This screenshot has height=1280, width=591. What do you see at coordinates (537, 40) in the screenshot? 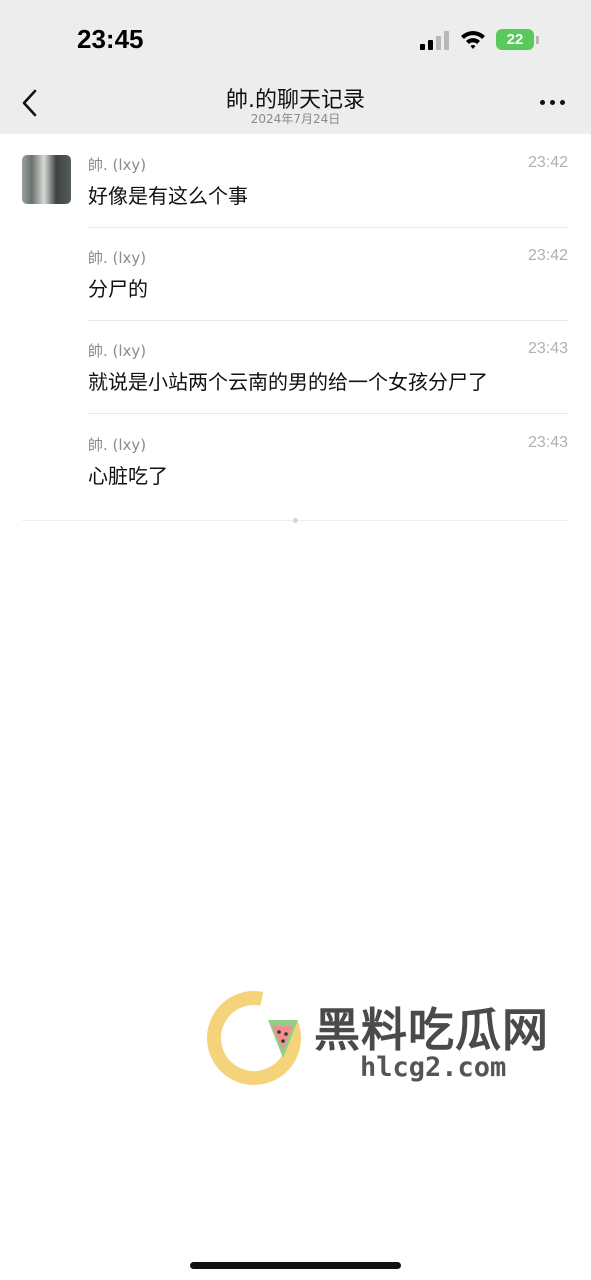
I see `battery-cap` at bounding box center [537, 40].